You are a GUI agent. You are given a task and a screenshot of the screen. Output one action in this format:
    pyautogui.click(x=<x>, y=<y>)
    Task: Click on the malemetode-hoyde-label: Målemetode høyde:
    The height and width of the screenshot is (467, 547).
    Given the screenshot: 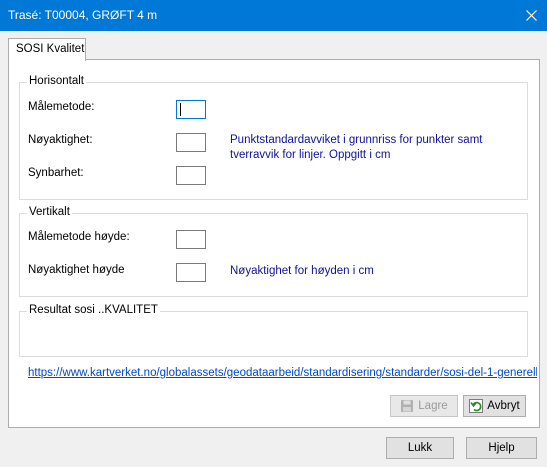 What is the action you would take?
    pyautogui.click(x=79, y=237)
    